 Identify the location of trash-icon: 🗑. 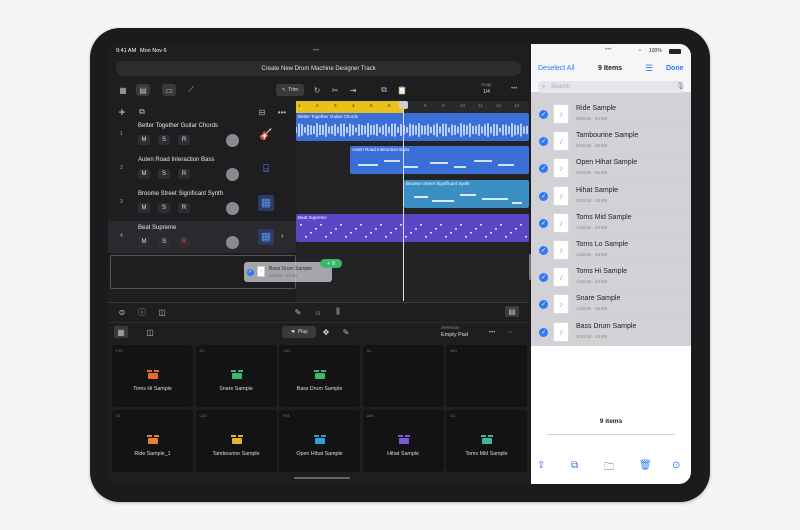
(645, 465).